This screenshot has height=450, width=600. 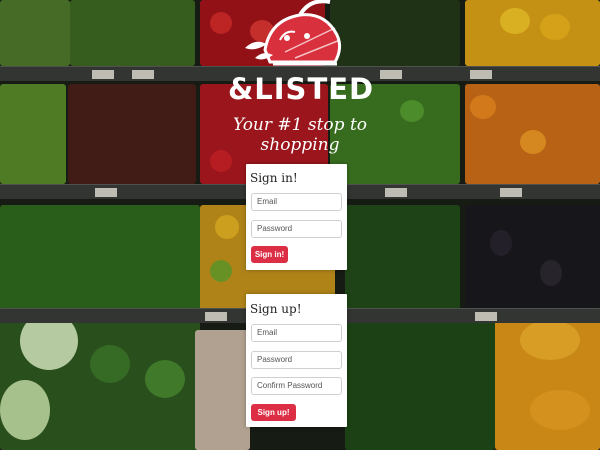 I want to click on sign-up-password-input: Password, so click(x=296, y=360).